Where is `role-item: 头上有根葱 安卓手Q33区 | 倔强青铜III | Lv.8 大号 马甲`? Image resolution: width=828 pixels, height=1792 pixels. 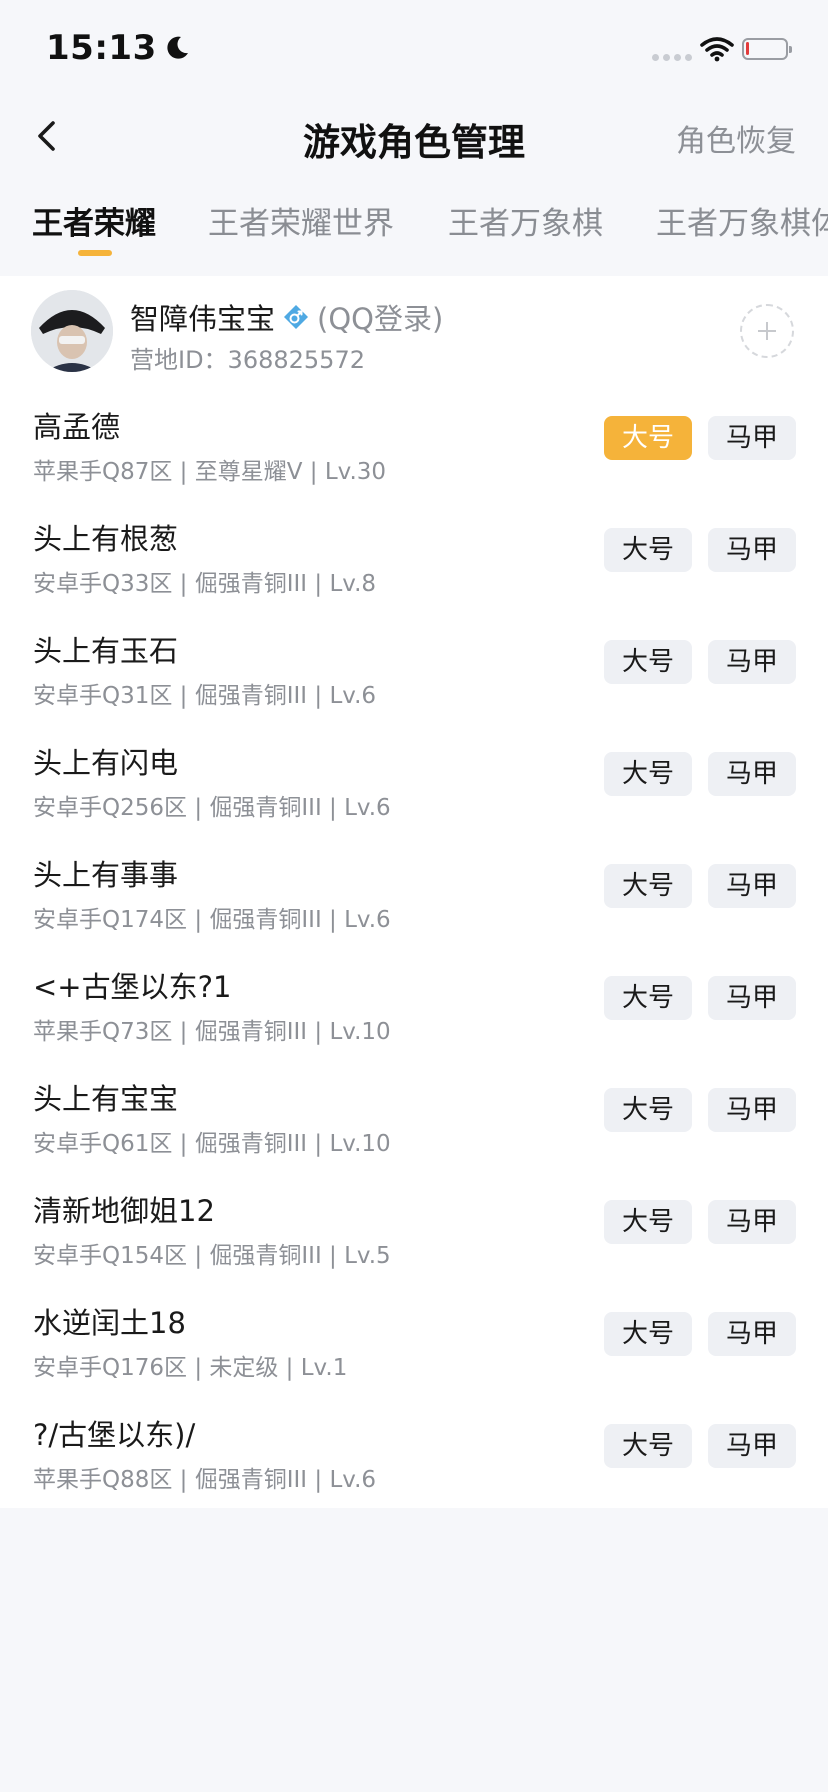
role-item: 头上有根葱 安卓手Q33区 | 倔强青铜III | Lv.8 大号 马甲 is located at coordinates (414, 560).